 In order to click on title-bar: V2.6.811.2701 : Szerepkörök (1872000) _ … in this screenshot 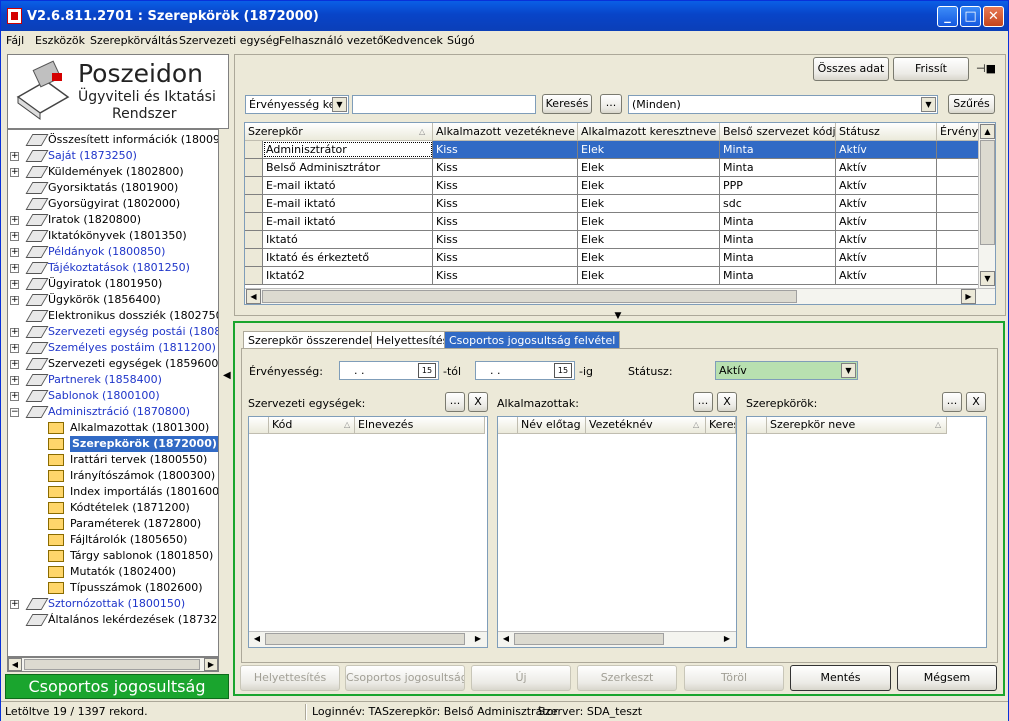, I will do `click(504, 16)`.